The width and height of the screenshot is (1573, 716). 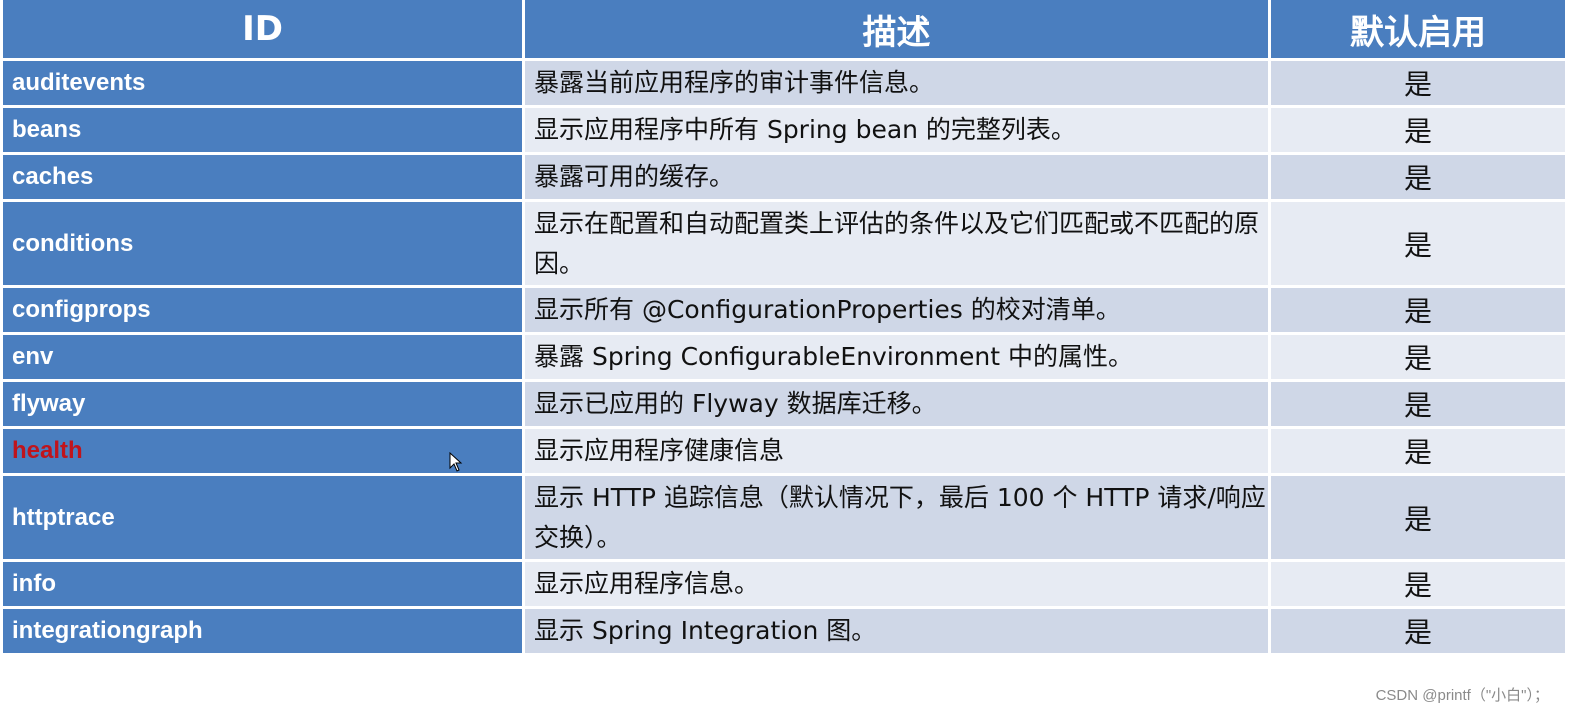 What do you see at coordinates (264, 84) in the screenshot?
I see `endpoint-id: auditevents` at bounding box center [264, 84].